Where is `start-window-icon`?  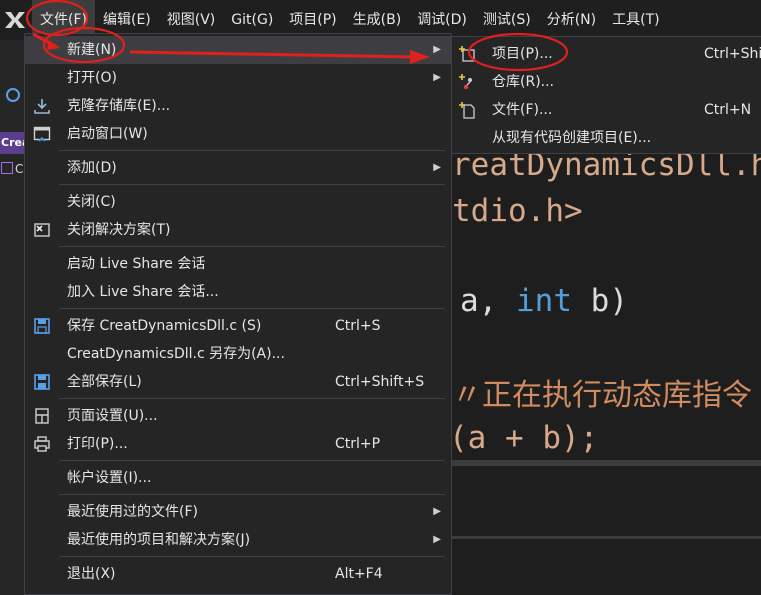 start-window-icon is located at coordinates (42, 134).